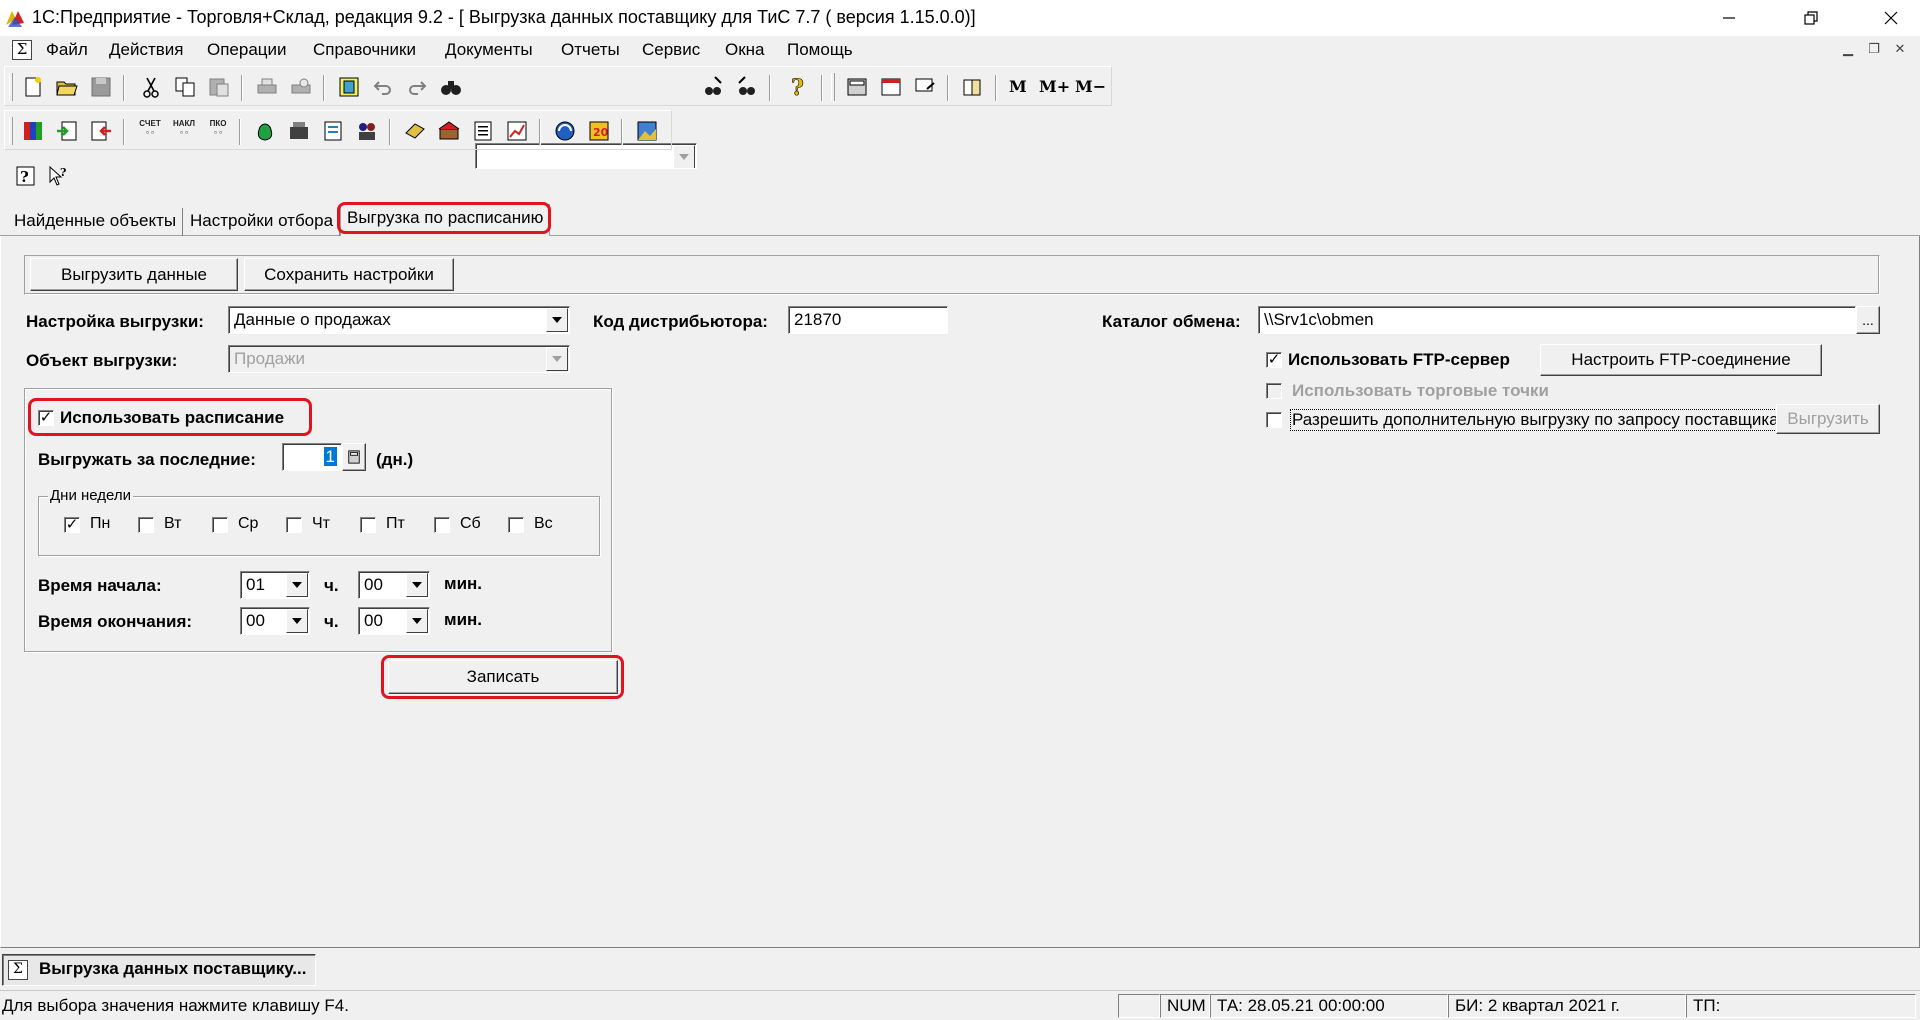 The height and width of the screenshot is (1020, 1920). I want to click on copy-icon, so click(185, 87).